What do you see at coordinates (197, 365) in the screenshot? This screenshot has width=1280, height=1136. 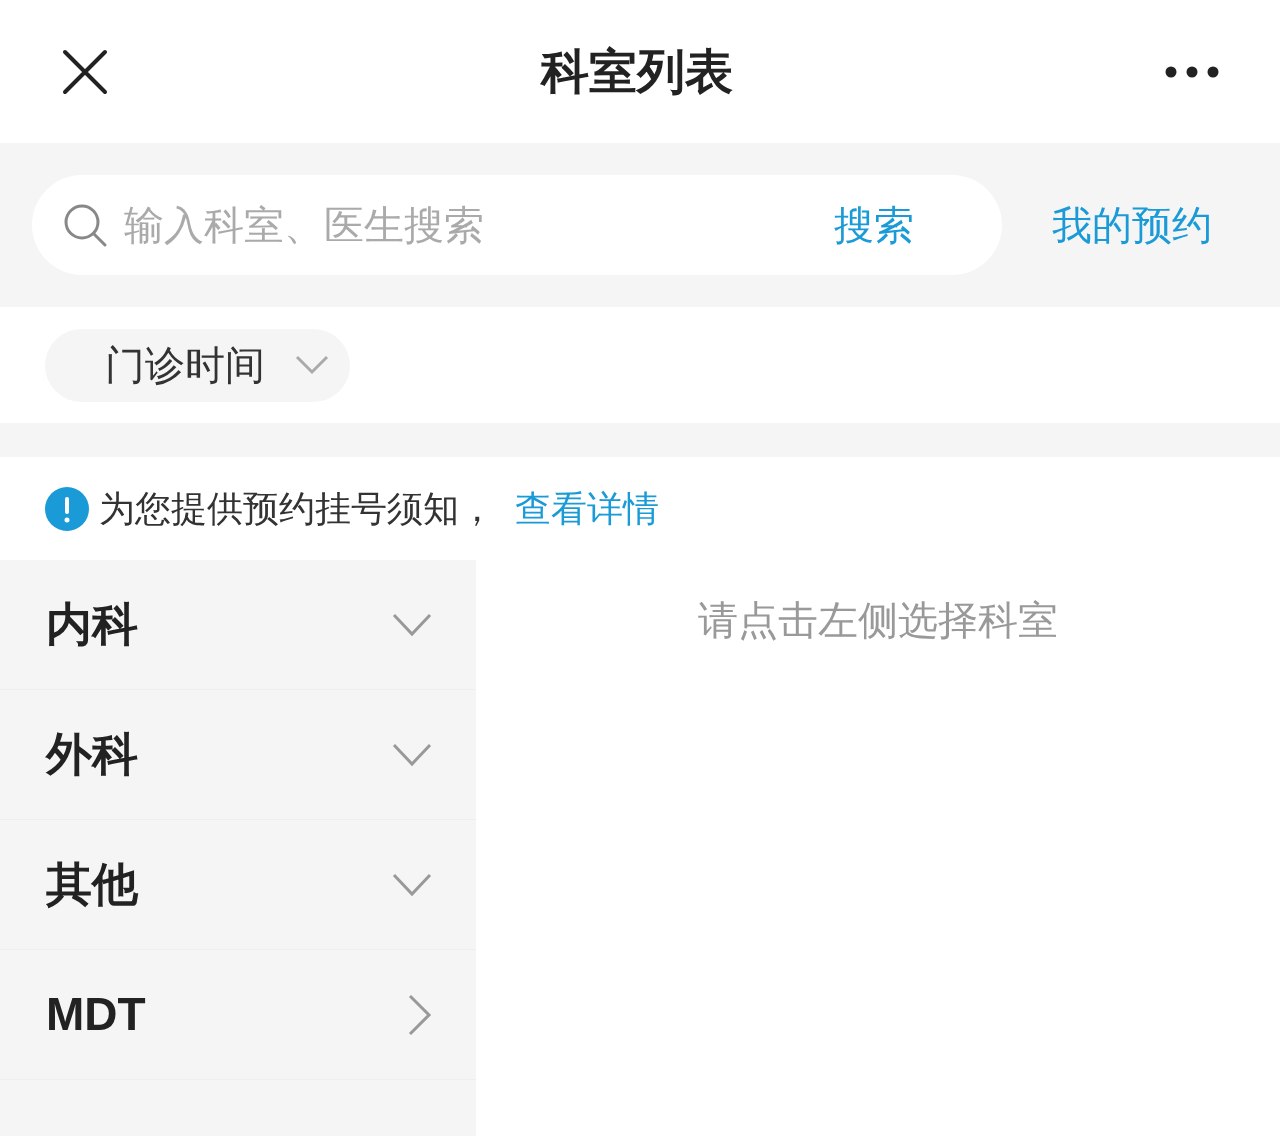 I see `filter-chip: 门诊时间` at bounding box center [197, 365].